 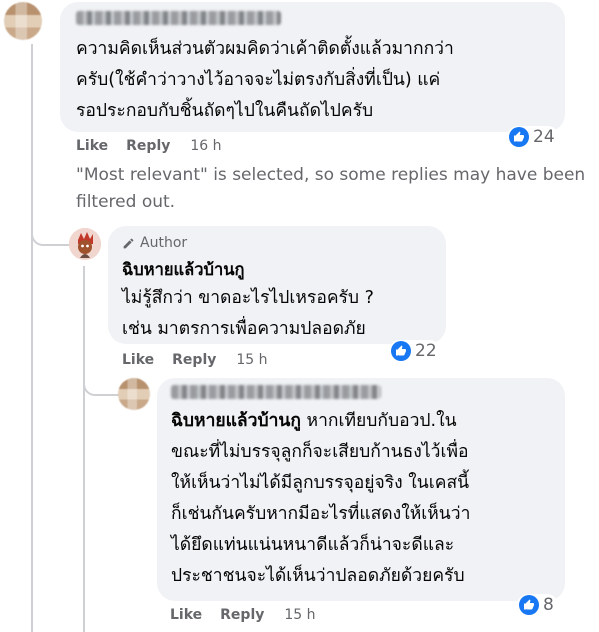 I want to click on author-name: ฉิบหายแล้วบ้านกู, so click(x=183, y=270).